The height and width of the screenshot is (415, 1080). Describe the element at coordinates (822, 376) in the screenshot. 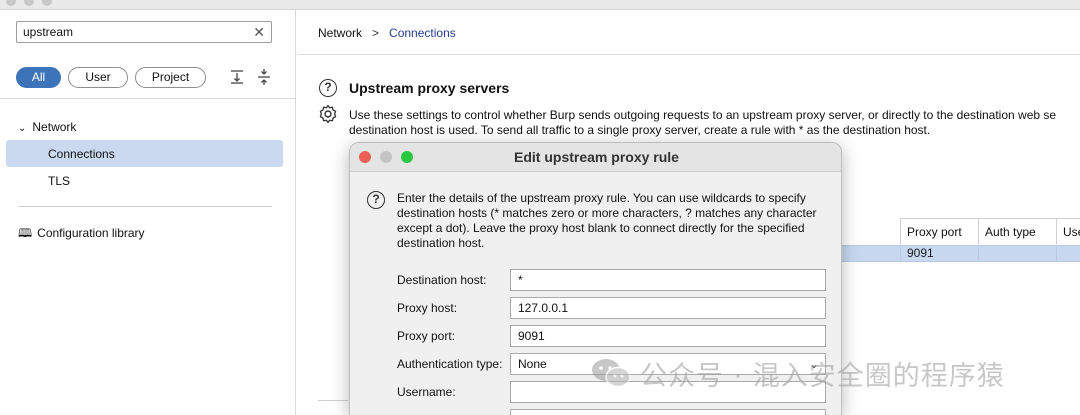

I see `watermark-text: 公众号 · 混入安全圈的程序猿` at that location.